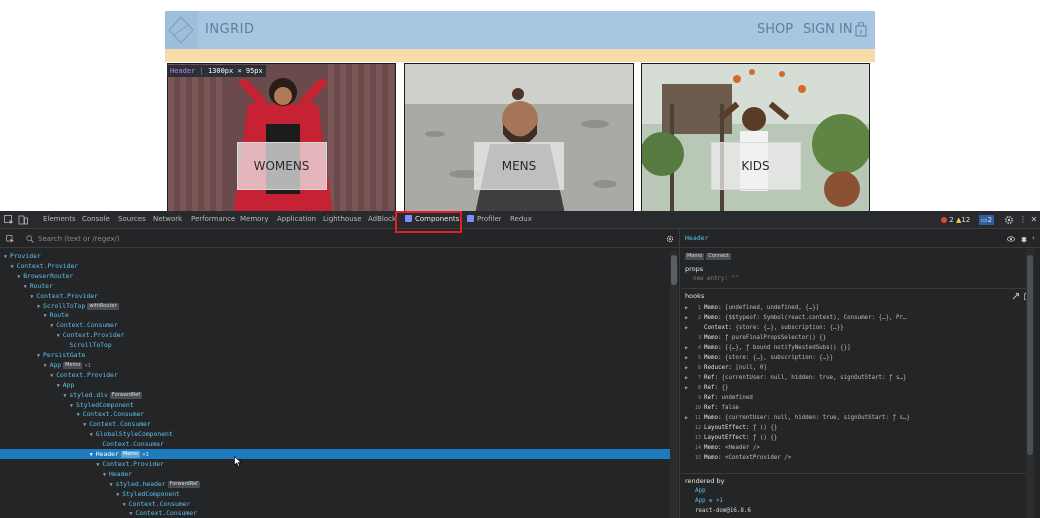 The width and height of the screenshot is (1040, 518). What do you see at coordinates (987, 220) in the screenshot?
I see `message-counter: ▭2` at bounding box center [987, 220].